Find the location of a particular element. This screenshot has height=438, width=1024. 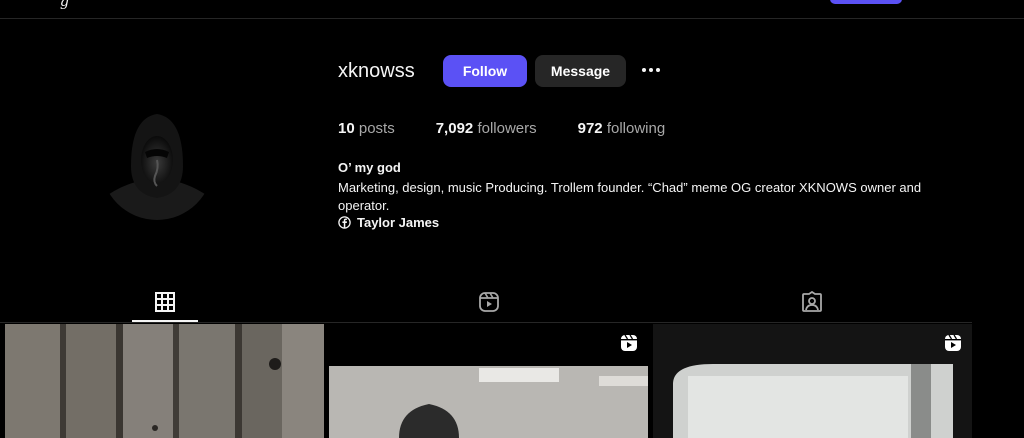

followers-stat: 7,092 followers is located at coordinates (486, 128).